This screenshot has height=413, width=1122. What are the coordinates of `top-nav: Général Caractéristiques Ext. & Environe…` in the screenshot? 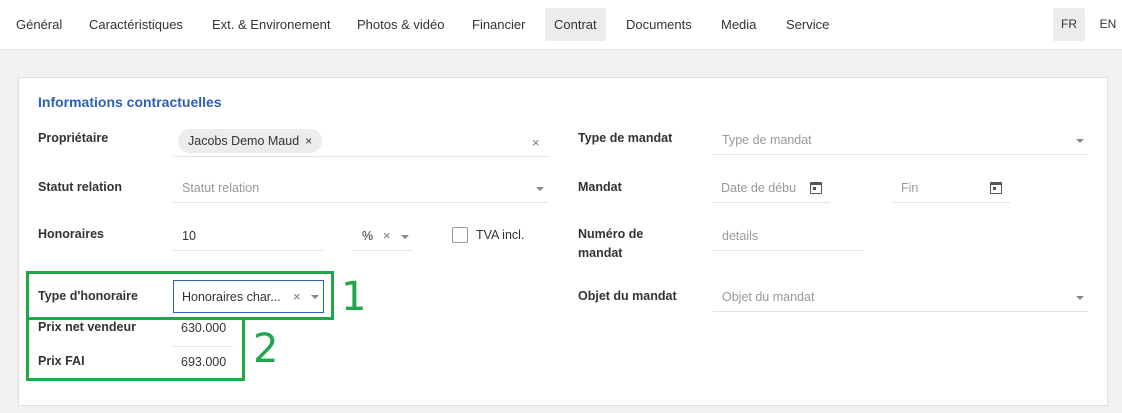 It's located at (561, 25).